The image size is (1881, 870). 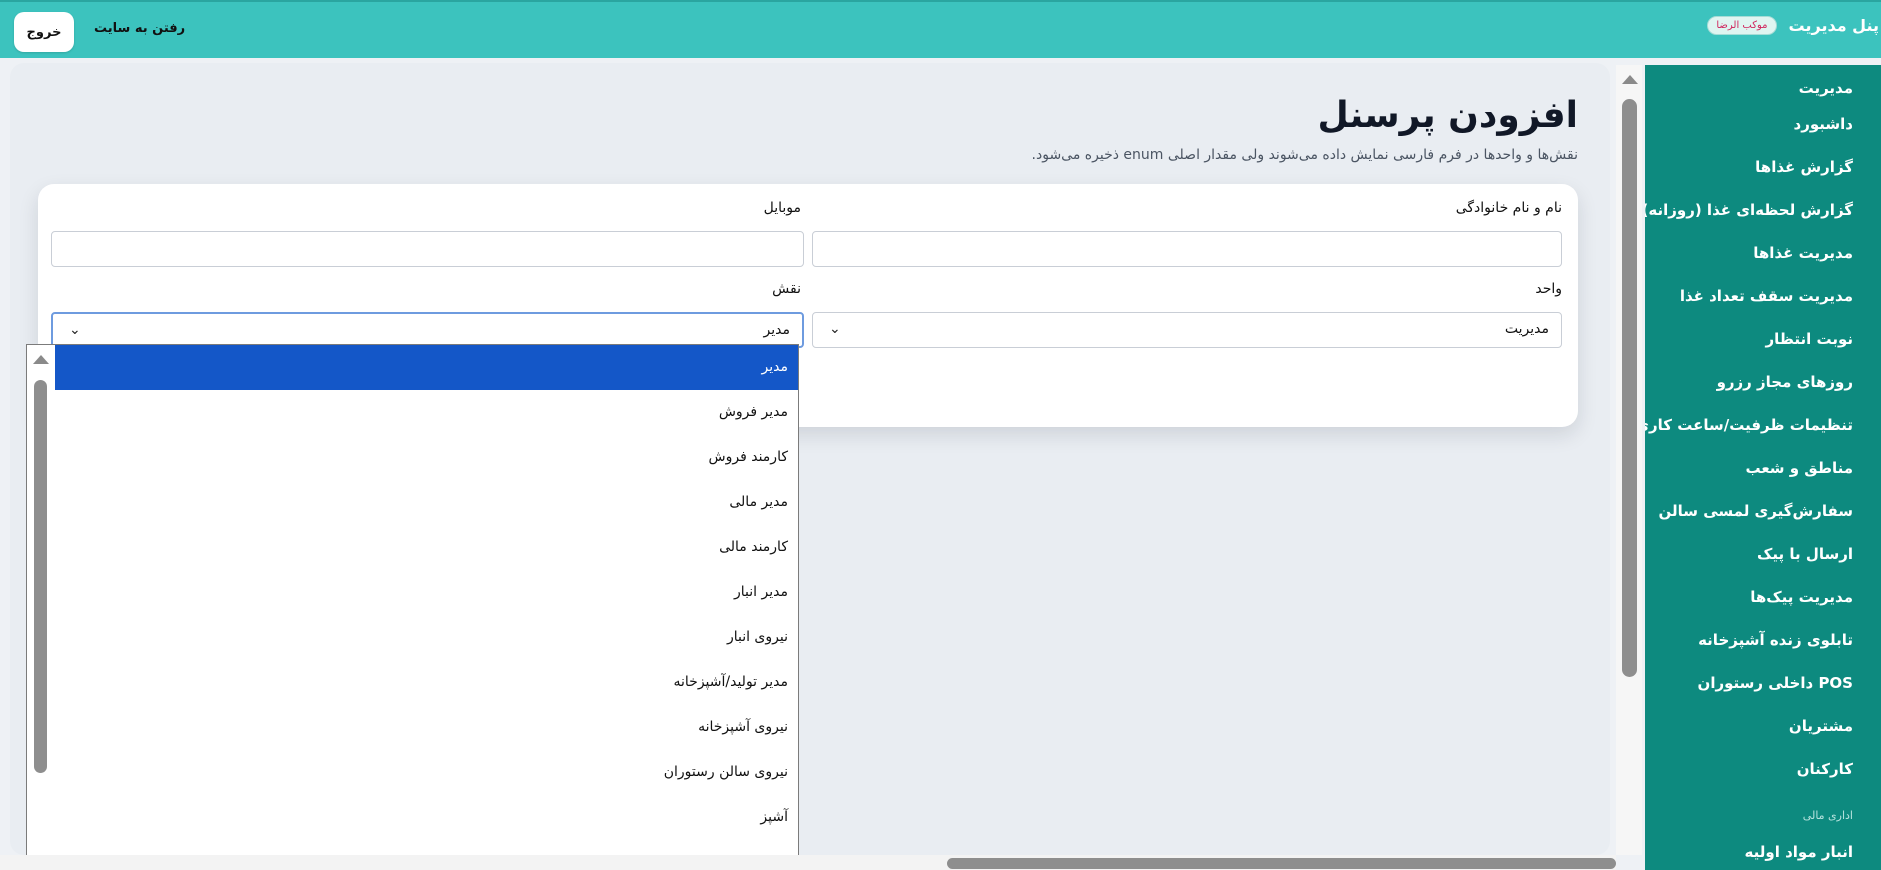 What do you see at coordinates (44, 32) in the screenshot?
I see `logout-button: خروج` at bounding box center [44, 32].